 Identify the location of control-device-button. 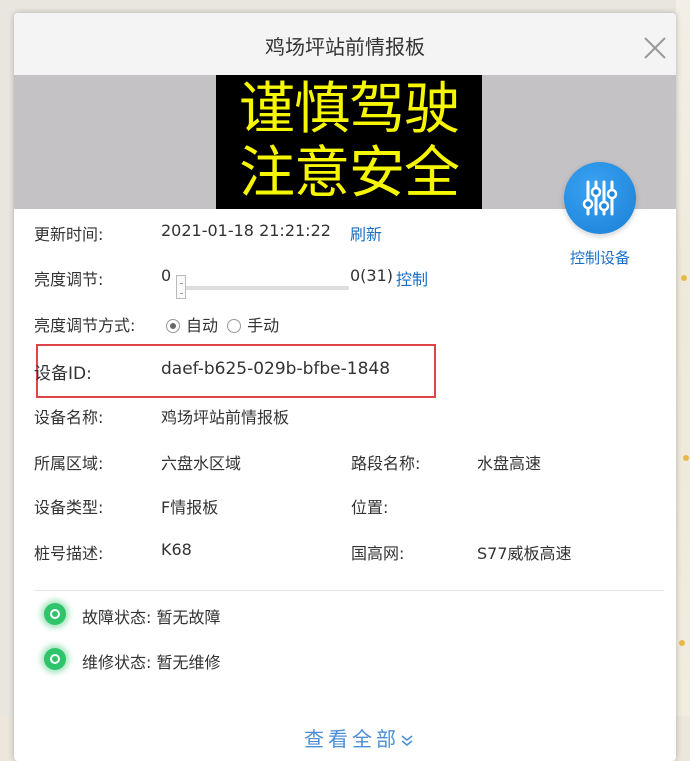
(600, 198).